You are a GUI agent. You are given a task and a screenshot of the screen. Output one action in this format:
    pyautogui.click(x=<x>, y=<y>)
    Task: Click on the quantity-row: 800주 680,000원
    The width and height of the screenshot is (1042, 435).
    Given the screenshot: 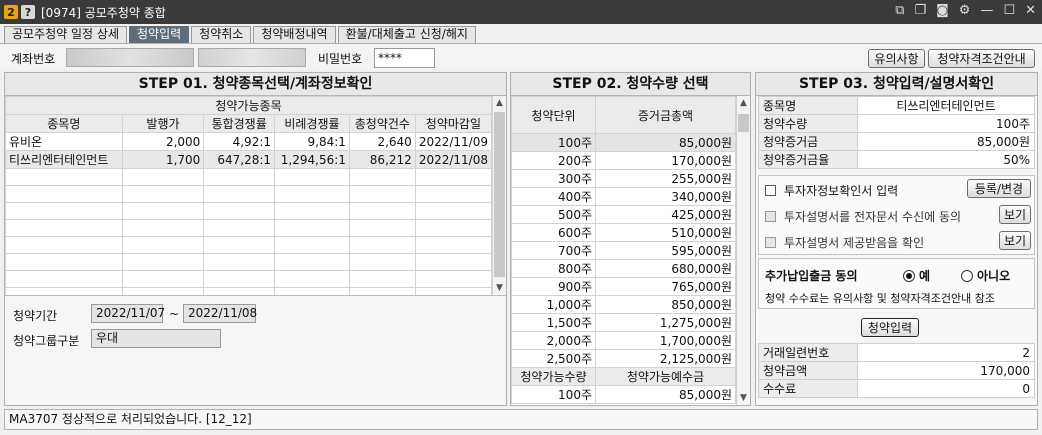 What is the action you would take?
    pyautogui.click(x=623, y=268)
    